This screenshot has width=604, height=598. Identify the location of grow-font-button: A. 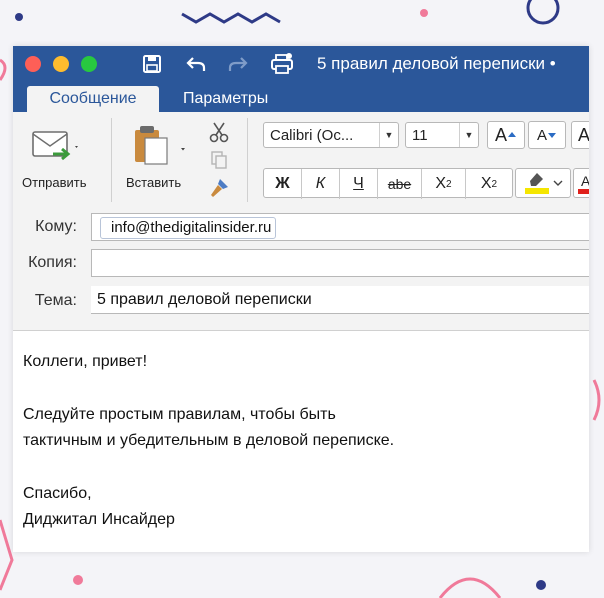
(506, 135).